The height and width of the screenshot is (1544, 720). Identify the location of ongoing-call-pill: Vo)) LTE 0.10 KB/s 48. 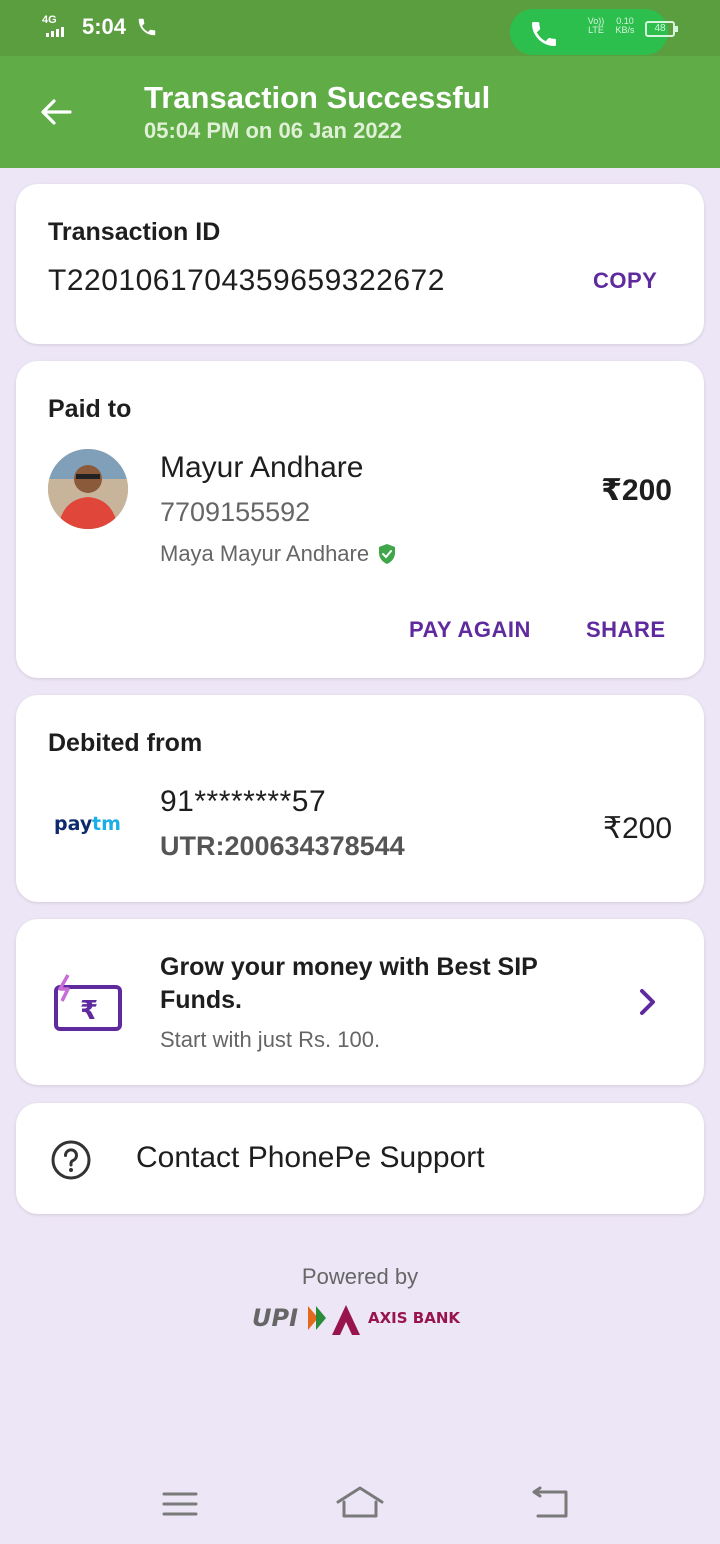
(594, 32).